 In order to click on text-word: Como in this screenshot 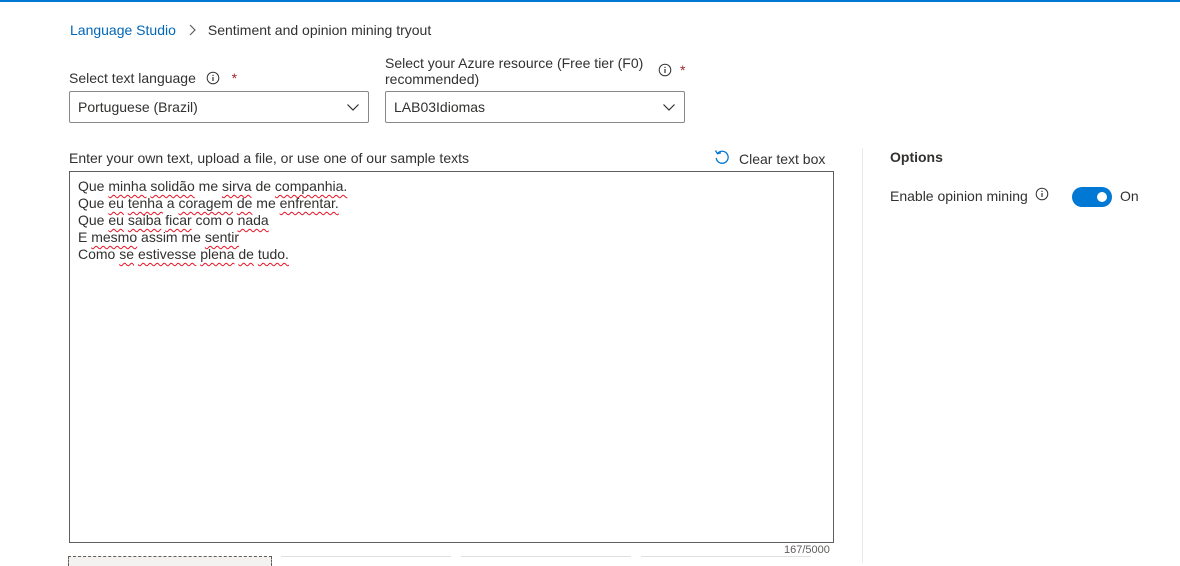, I will do `click(97, 254)`.